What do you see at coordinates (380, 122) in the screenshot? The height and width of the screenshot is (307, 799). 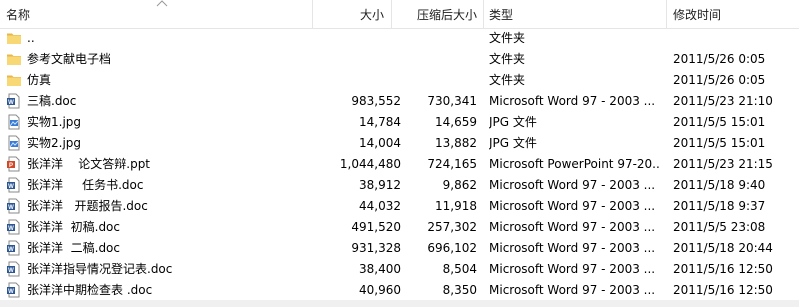 I see `file-size: 14,784` at bounding box center [380, 122].